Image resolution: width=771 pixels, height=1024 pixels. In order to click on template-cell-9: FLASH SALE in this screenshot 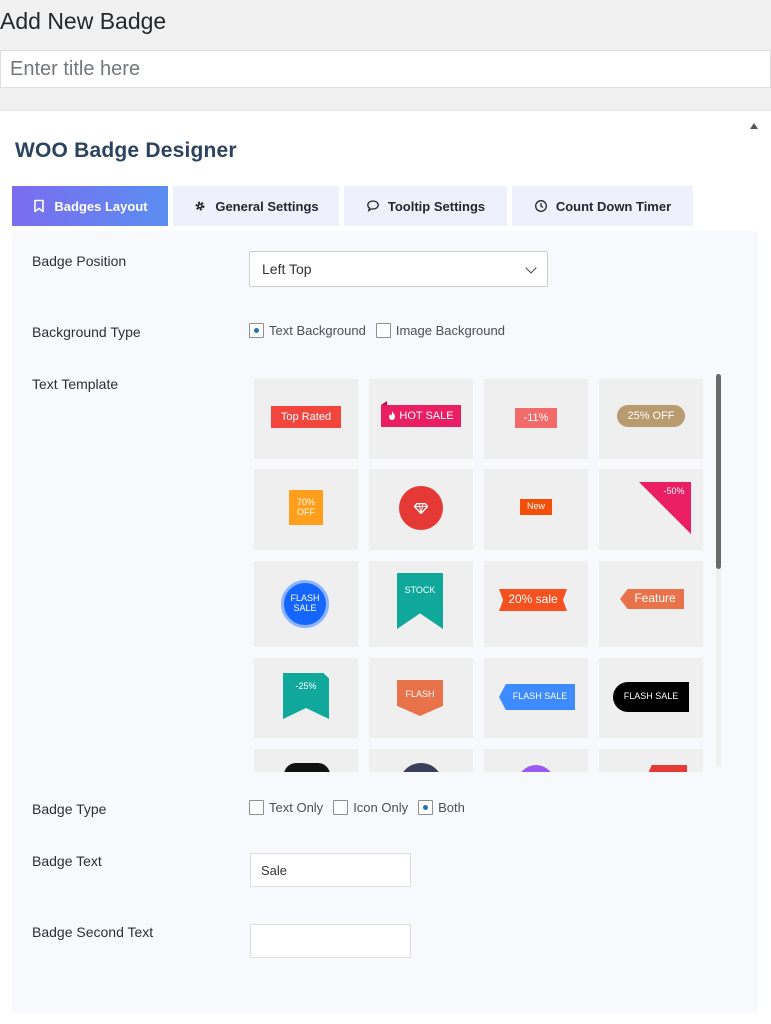, I will do `click(306, 604)`.